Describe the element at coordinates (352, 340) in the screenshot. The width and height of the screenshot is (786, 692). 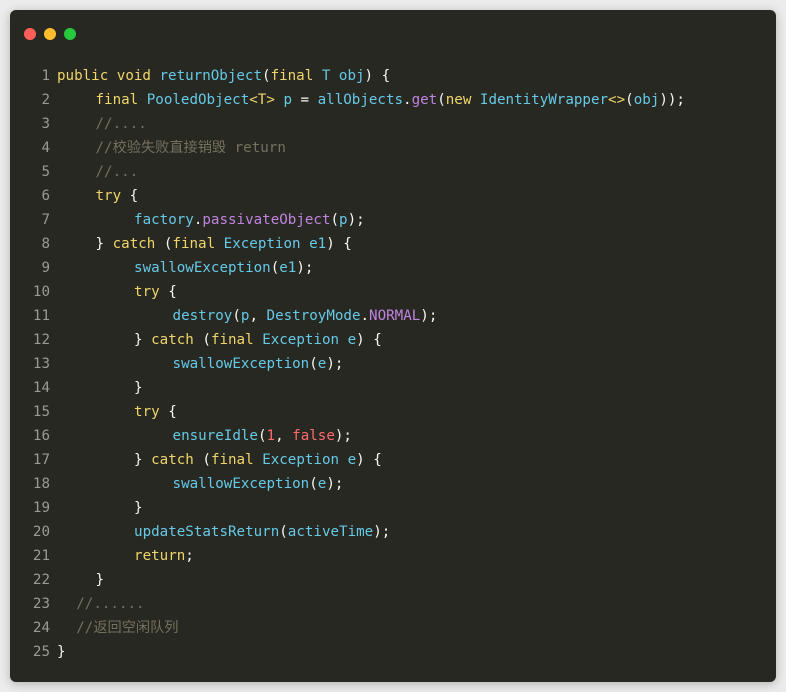
I see `code-token: e` at that location.